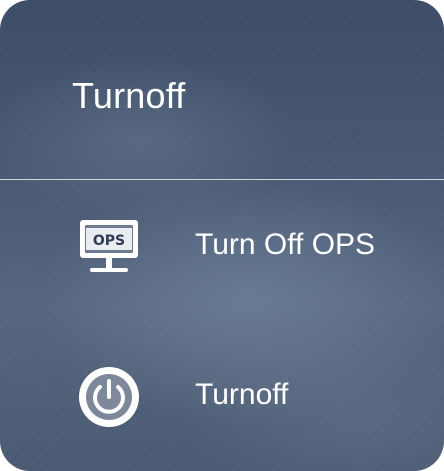 This screenshot has height=471, width=444. What do you see at coordinates (109, 241) in the screenshot?
I see `ops-icon-text: OPS` at bounding box center [109, 241].